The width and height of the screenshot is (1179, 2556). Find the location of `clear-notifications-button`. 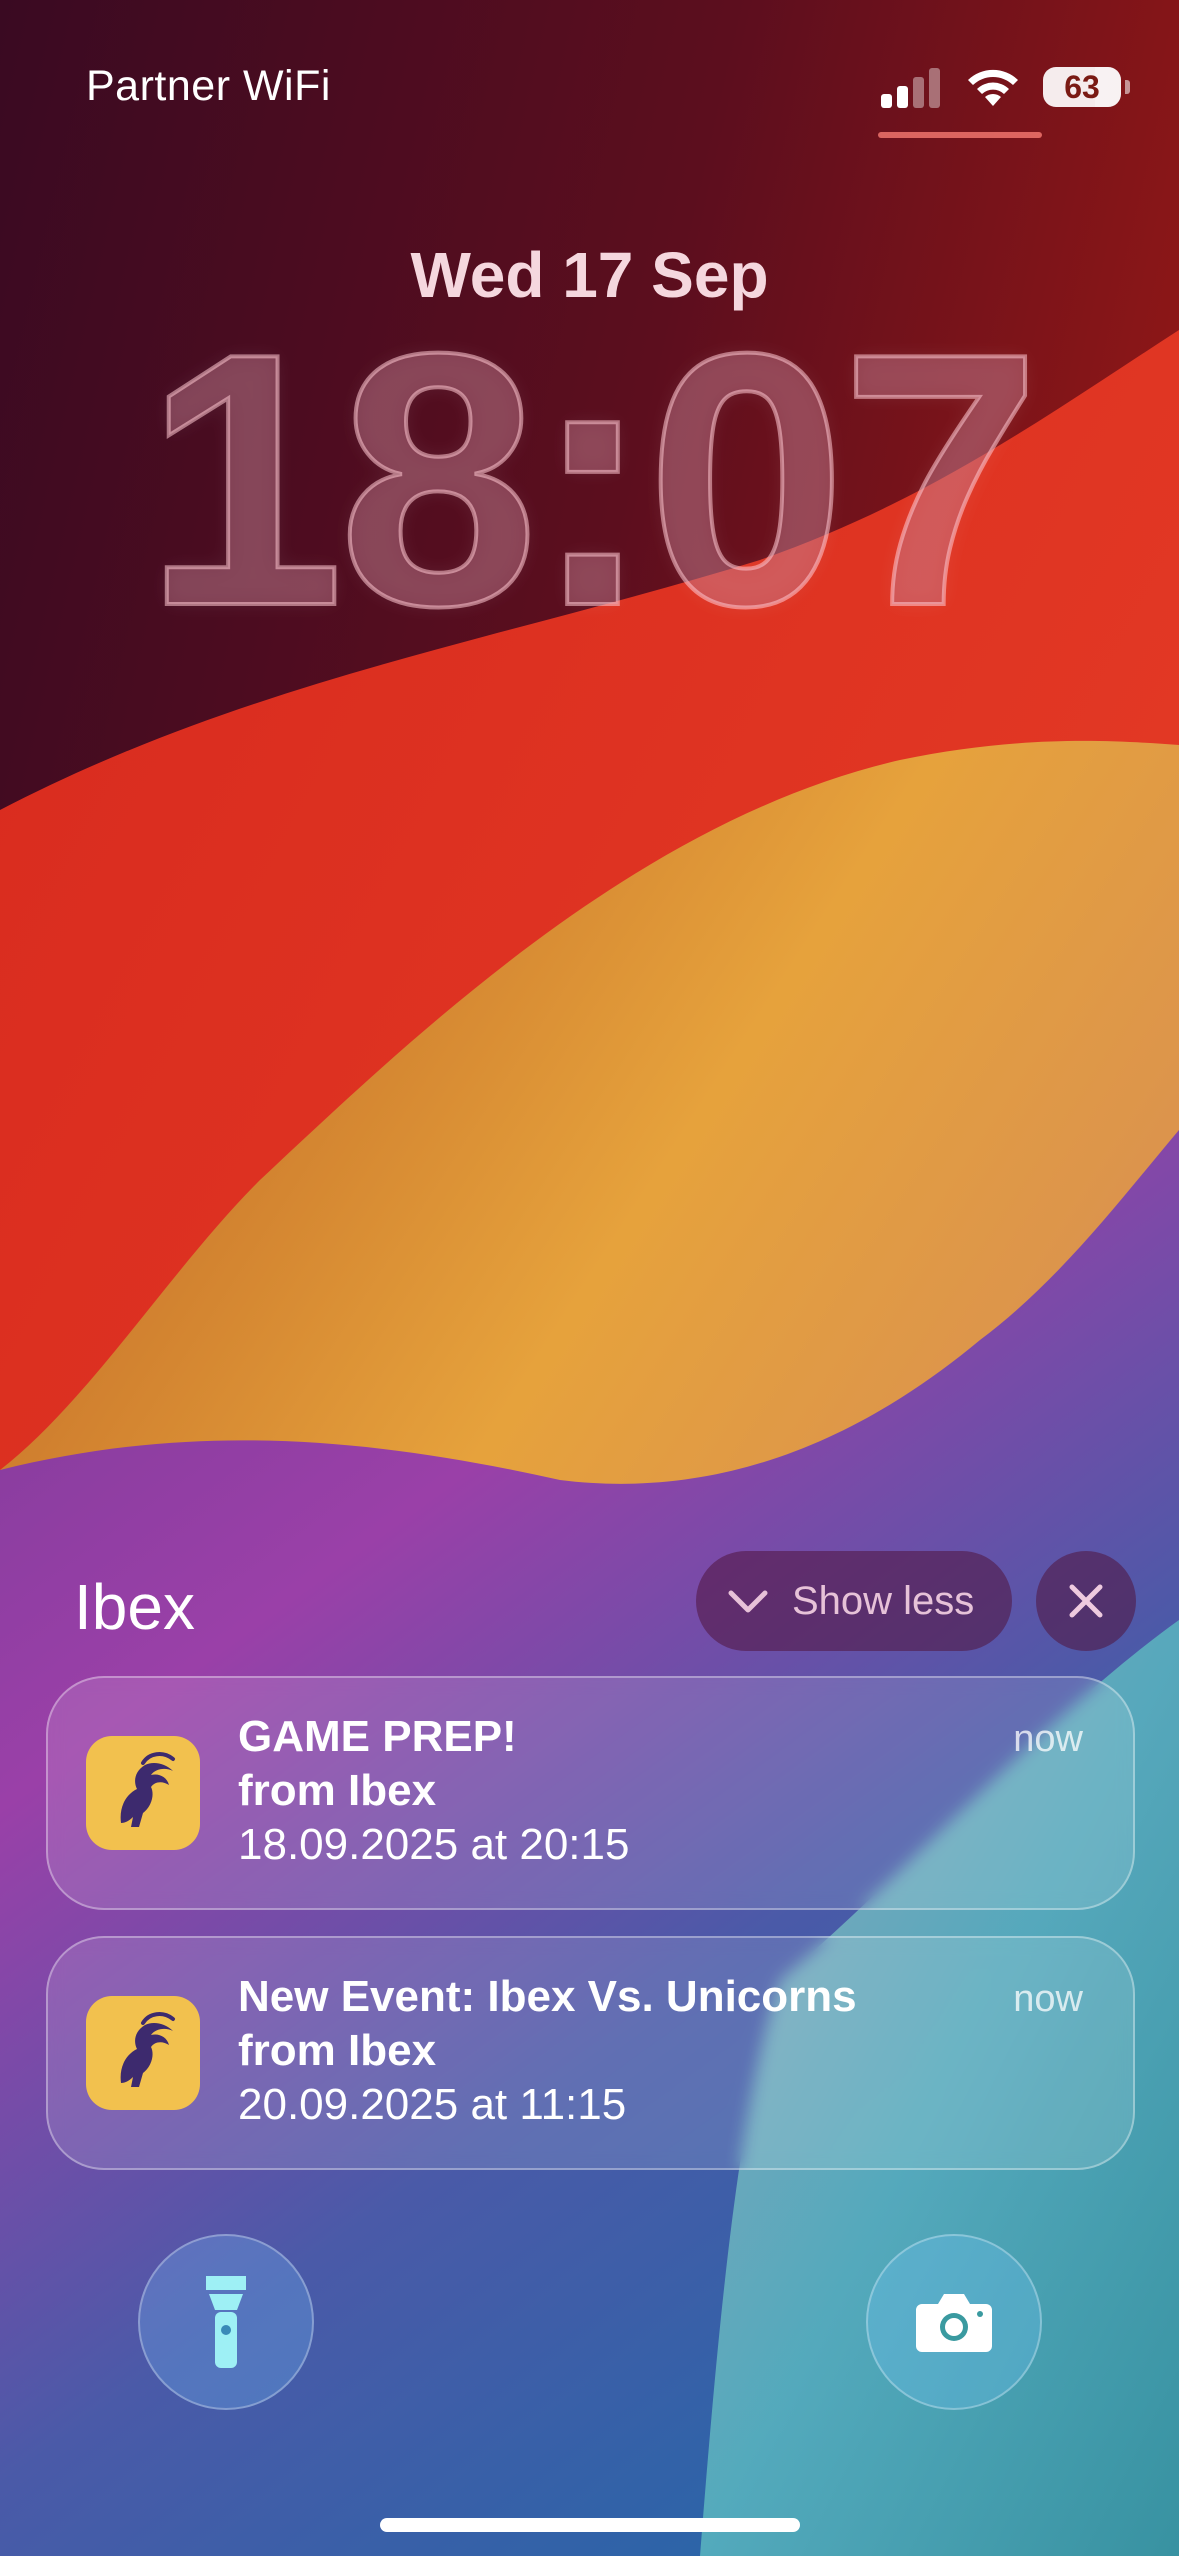

clear-notifications-button is located at coordinates (1086, 1601).